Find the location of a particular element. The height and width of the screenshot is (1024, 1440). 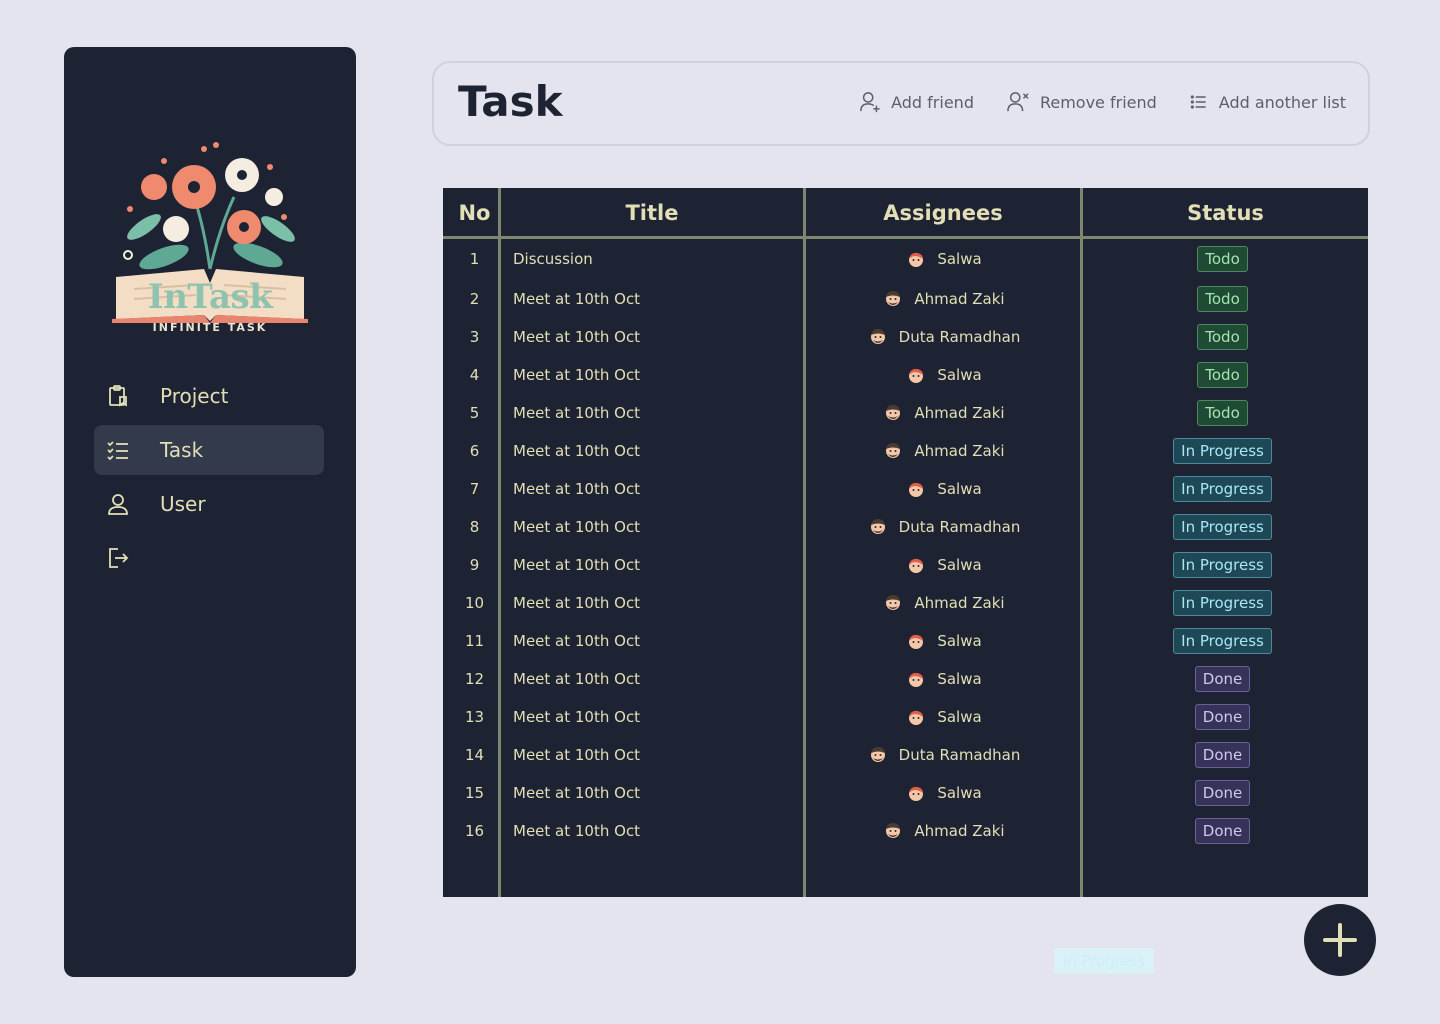

user-icon is located at coordinates (118, 504).